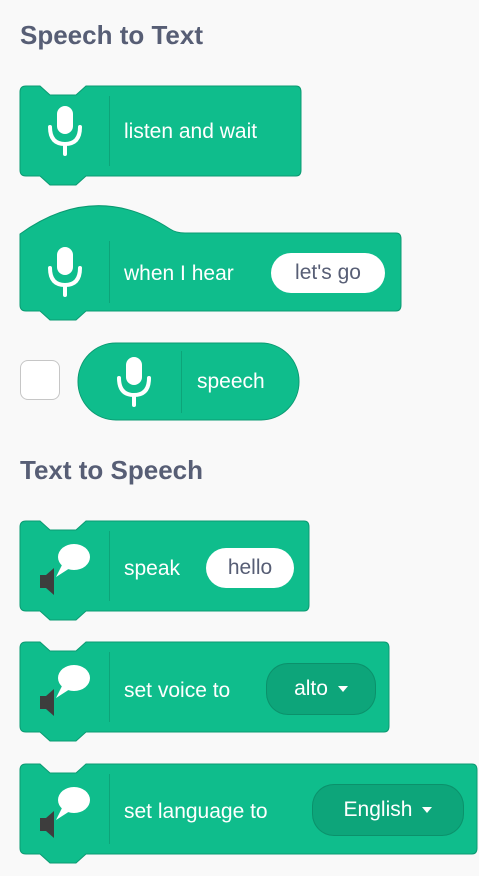 This screenshot has width=479, height=876. I want to click on when-i-hear-block: when I hear let's go, so click(210, 264).